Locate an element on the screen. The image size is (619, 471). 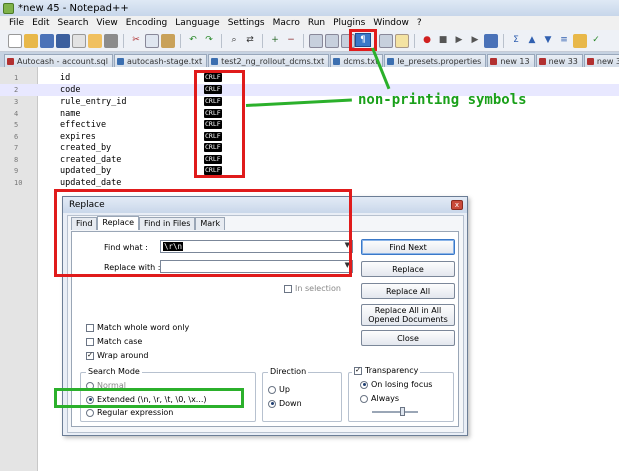
copy-icon is located at coordinates (152, 40).